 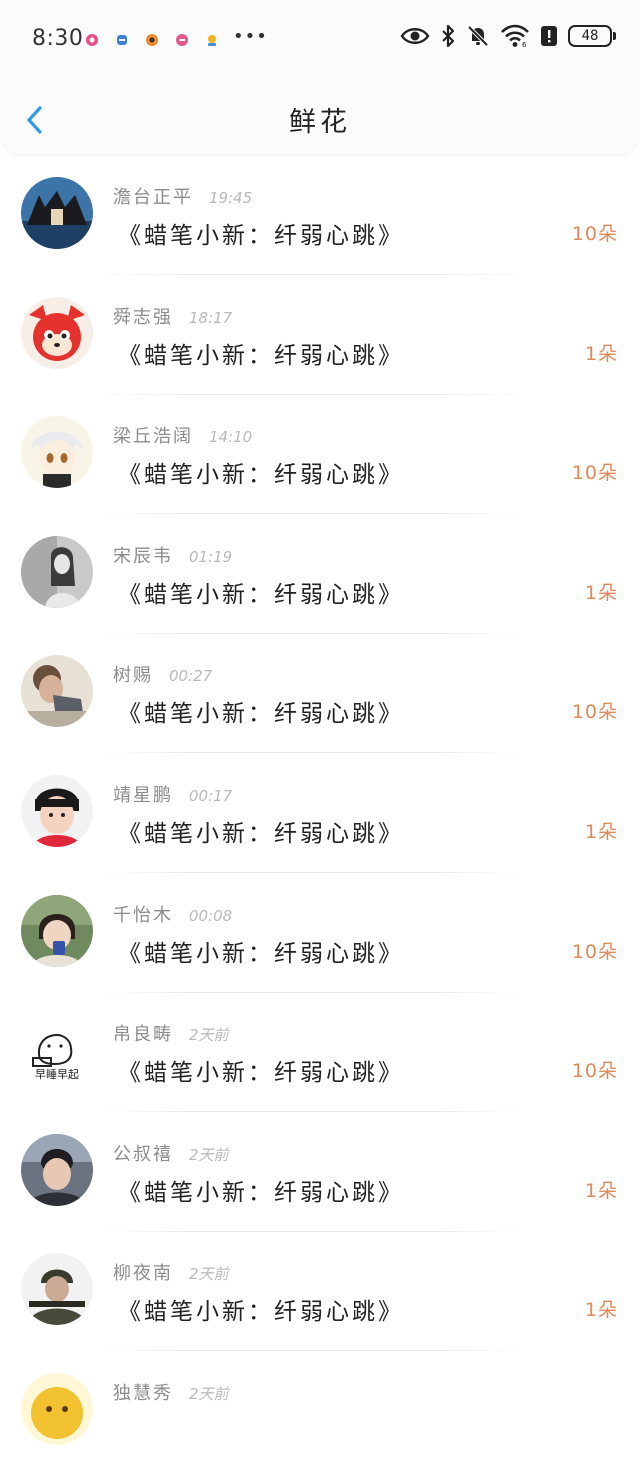 I want to click on wifi-icon: 6, so click(x=515, y=36).